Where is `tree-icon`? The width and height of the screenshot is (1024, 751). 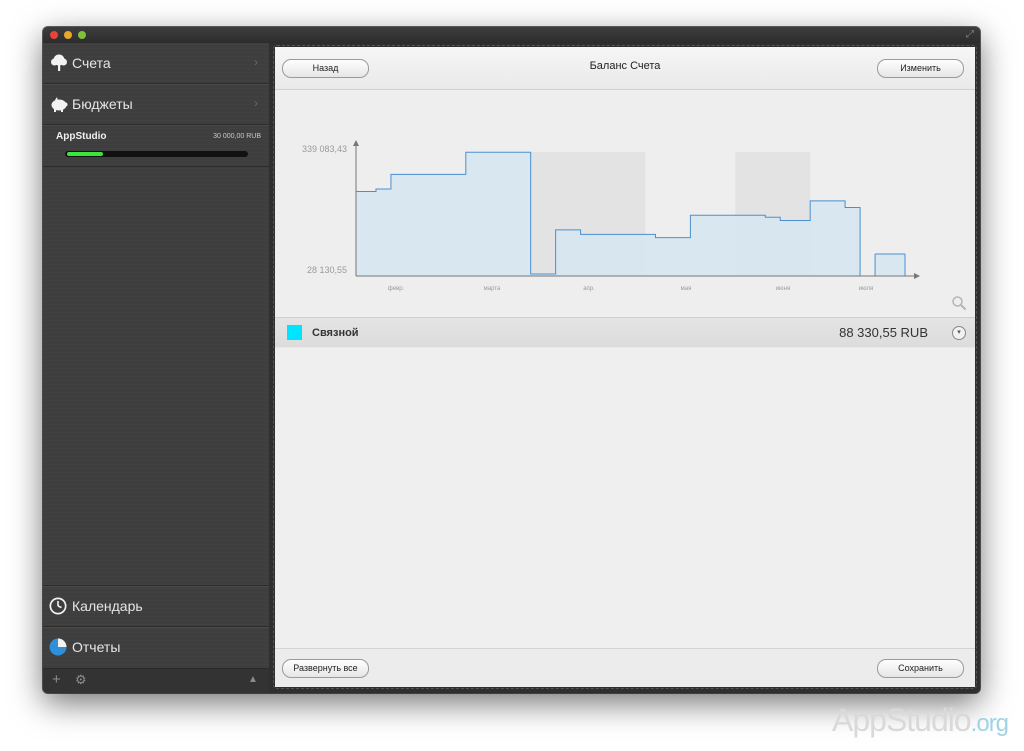 tree-icon is located at coordinates (59, 62).